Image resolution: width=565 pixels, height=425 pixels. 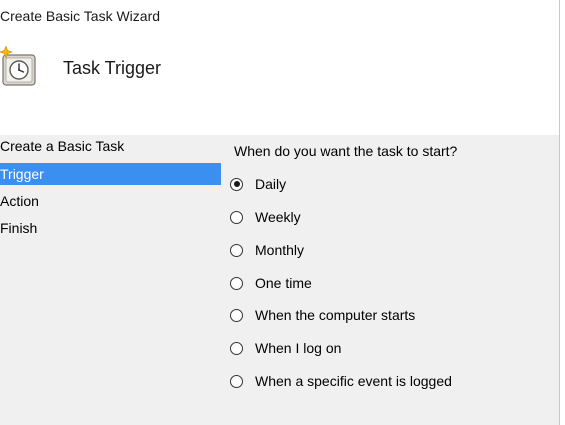 I want to click on radio-label: When the computer starts, so click(x=335, y=315).